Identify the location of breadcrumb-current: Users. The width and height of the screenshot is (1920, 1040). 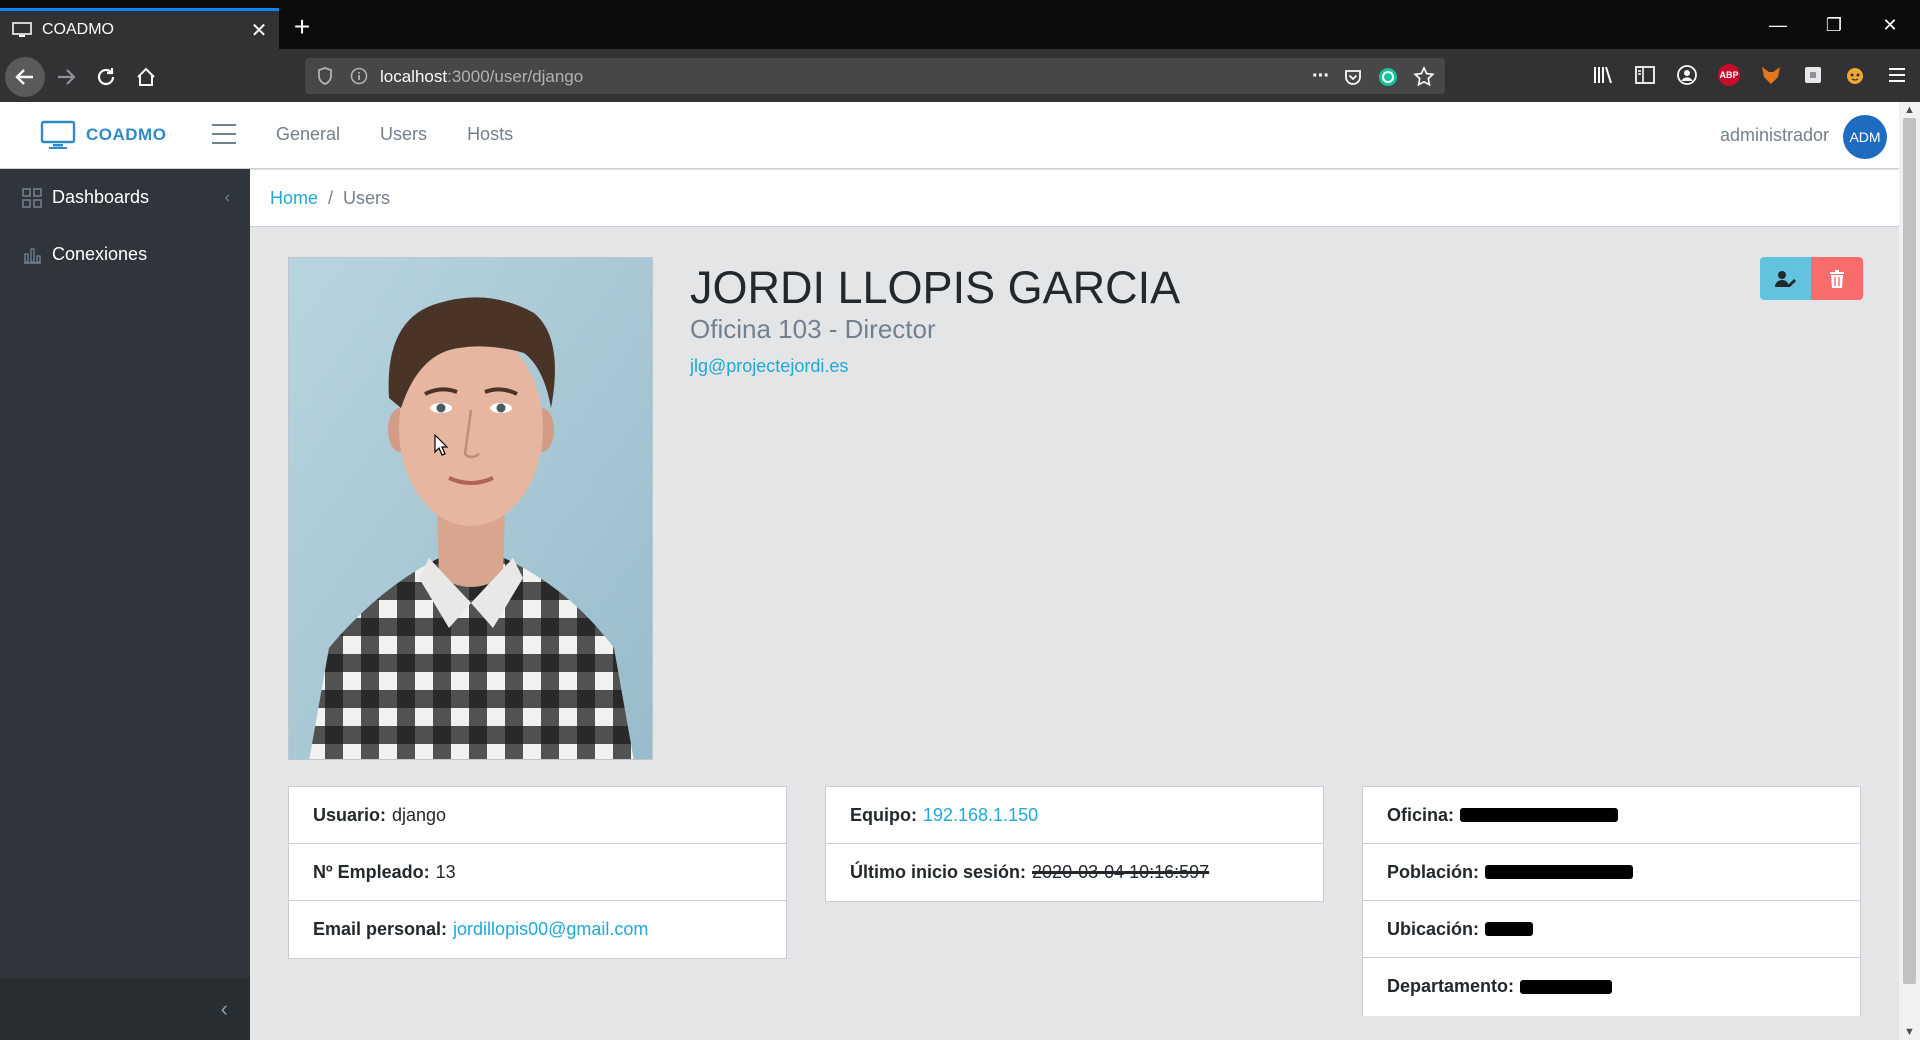
(367, 197).